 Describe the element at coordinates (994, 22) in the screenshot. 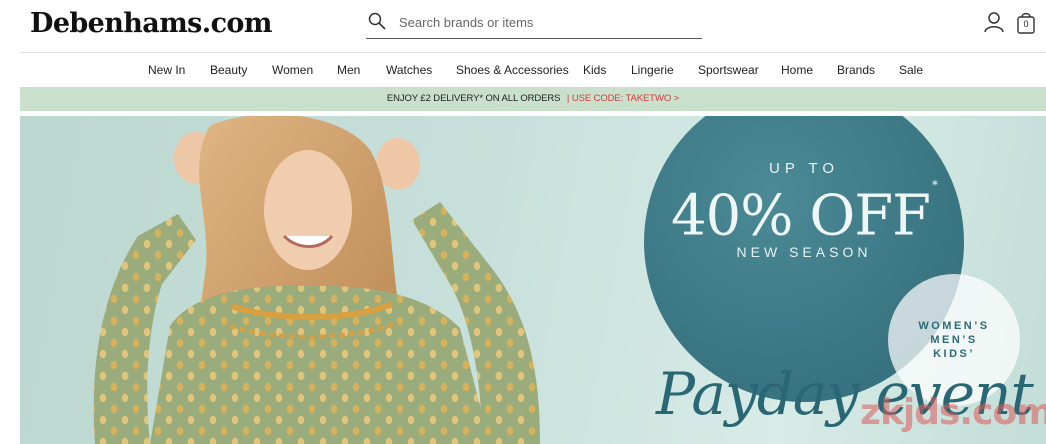

I see `user-icon` at that location.